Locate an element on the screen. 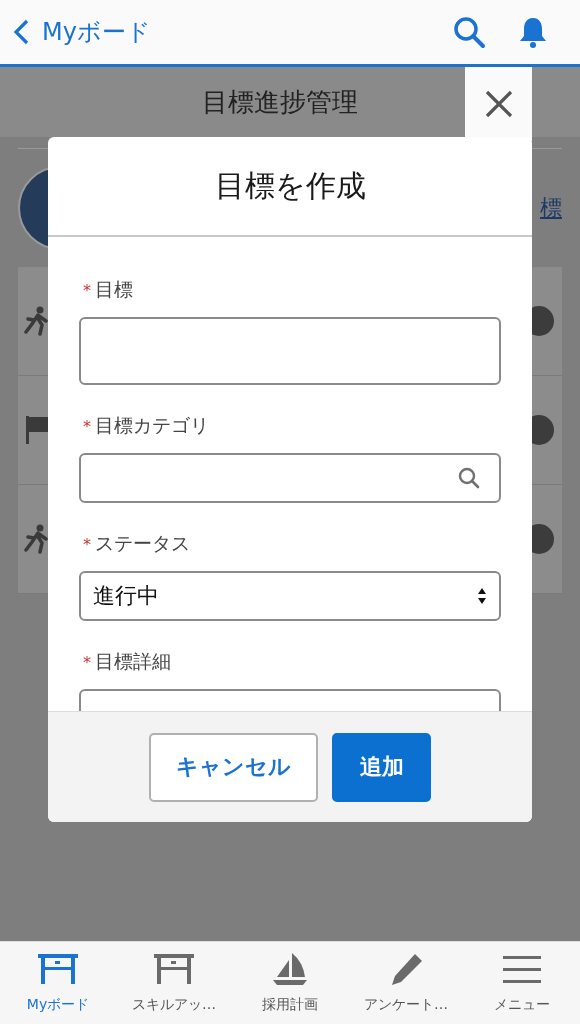  lookup-field is located at coordinates (290, 478).